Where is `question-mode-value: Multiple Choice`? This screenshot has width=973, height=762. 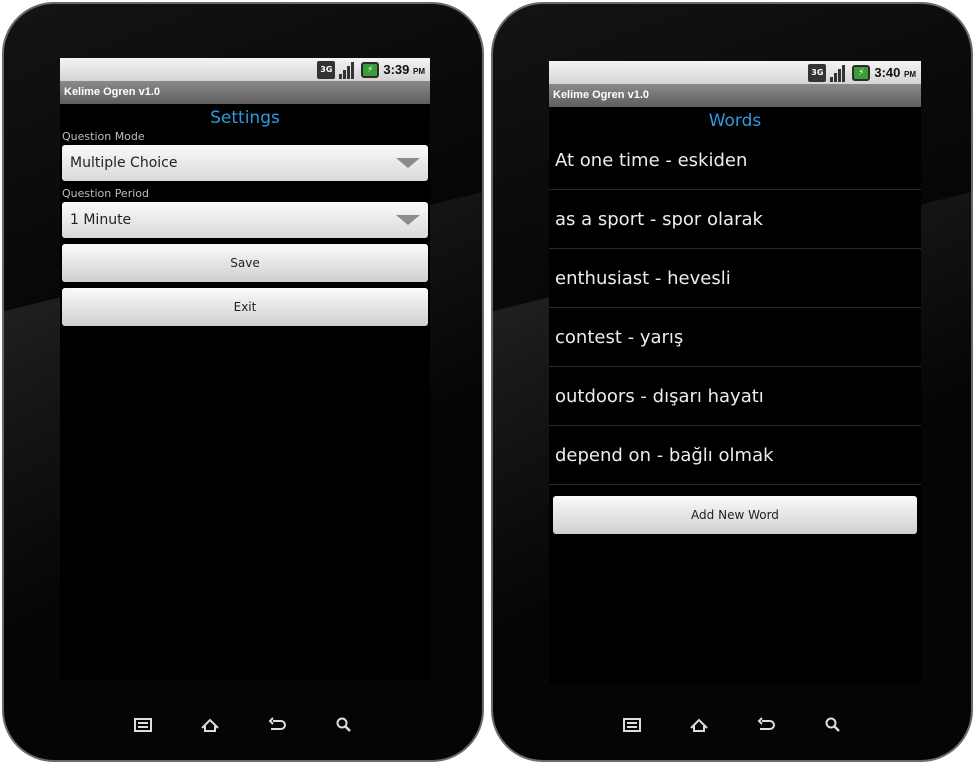 question-mode-value: Multiple Choice is located at coordinates (124, 163).